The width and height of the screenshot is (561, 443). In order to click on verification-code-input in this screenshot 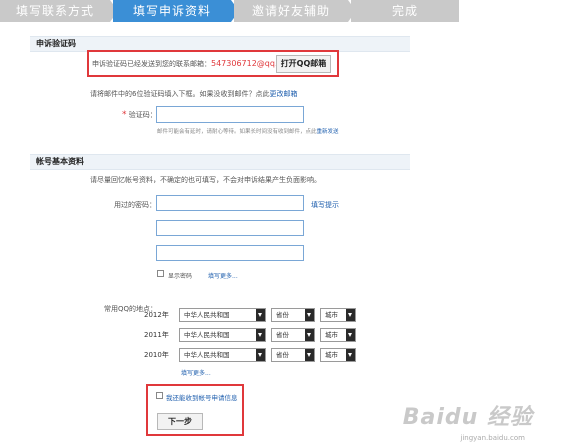, I will do `click(230, 114)`.